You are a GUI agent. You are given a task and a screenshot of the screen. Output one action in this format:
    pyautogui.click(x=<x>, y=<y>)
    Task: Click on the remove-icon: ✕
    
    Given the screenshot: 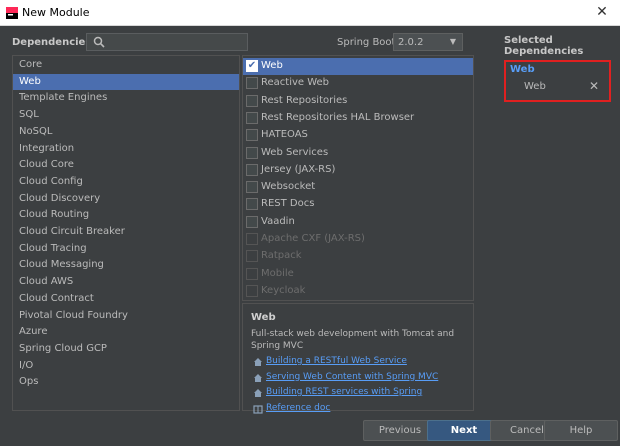 What is the action you would take?
    pyautogui.click(x=594, y=86)
    